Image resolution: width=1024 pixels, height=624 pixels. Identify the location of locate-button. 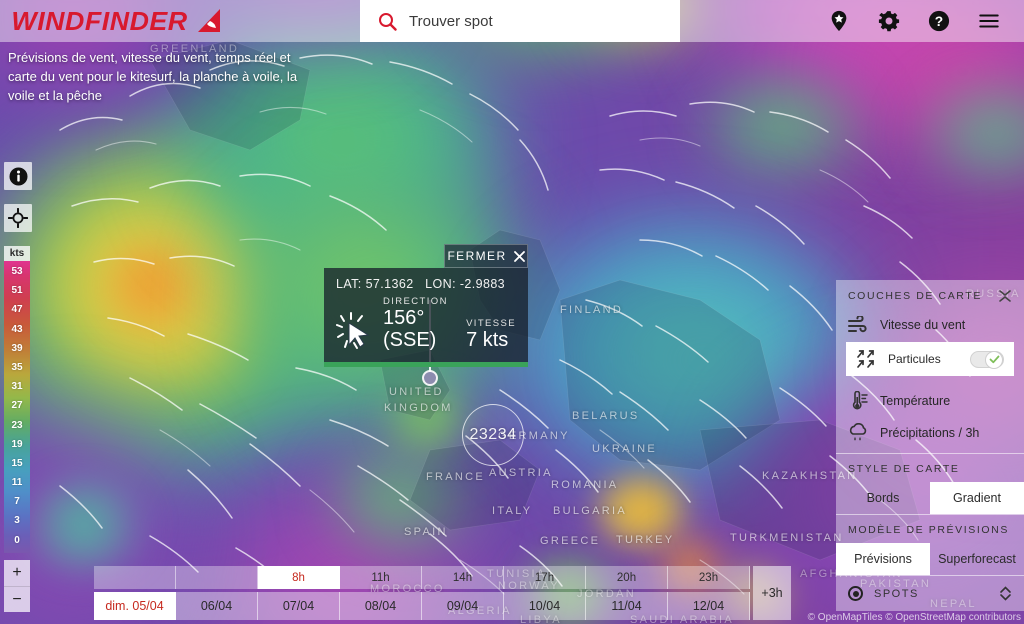
(18, 218).